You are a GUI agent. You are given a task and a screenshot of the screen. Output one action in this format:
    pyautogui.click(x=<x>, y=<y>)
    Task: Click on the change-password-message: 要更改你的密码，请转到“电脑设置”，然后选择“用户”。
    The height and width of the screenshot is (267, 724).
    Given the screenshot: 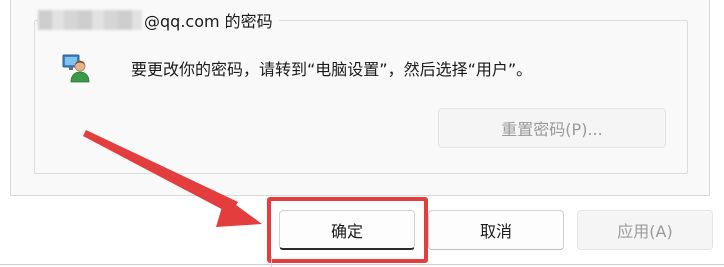 What is the action you would take?
    pyautogui.click(x=332, y=69)
    